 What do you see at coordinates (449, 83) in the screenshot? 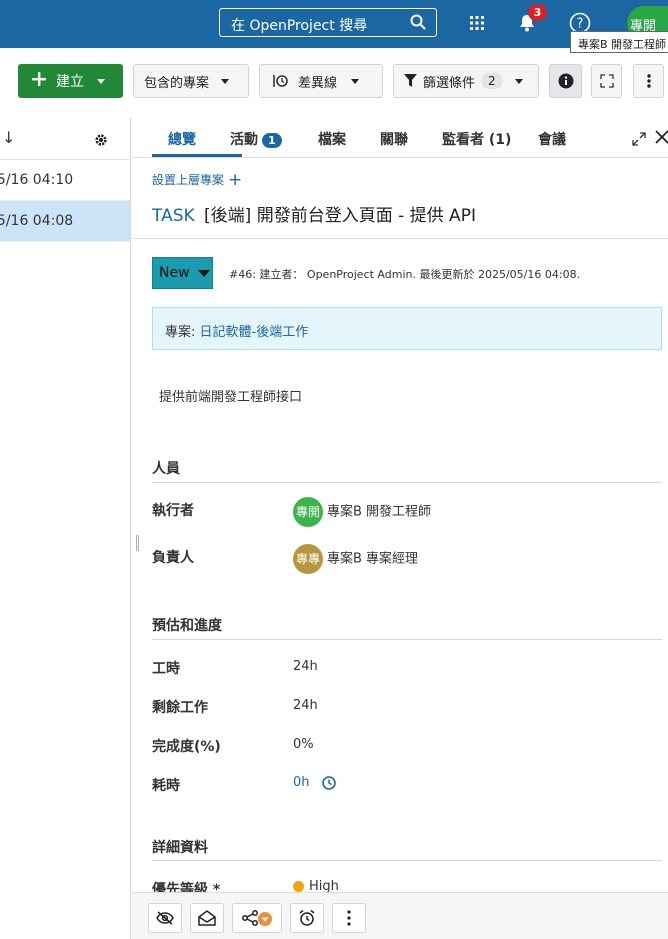
I see `filter-label: 篩選條件` at bounding box center [449, 83].